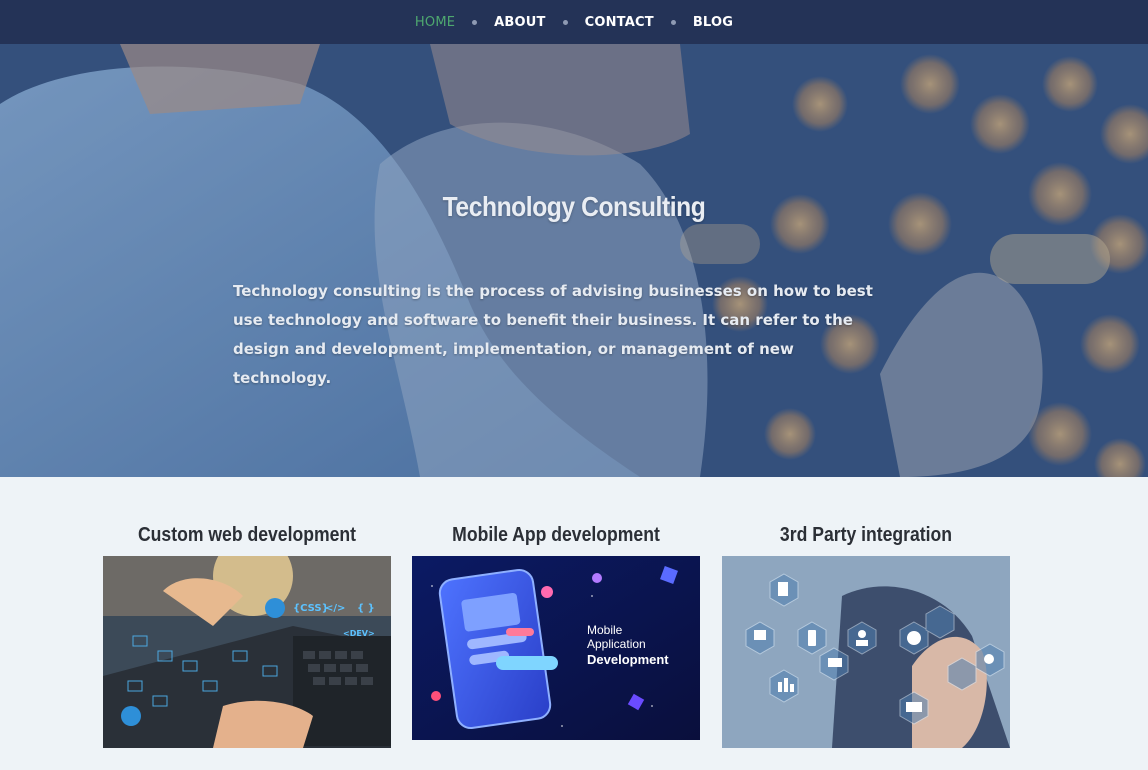  What do you see at coordinates (435, 22) in the screenshot?
I see `nav-home-link: HOME` at bounding box center [435, 22].